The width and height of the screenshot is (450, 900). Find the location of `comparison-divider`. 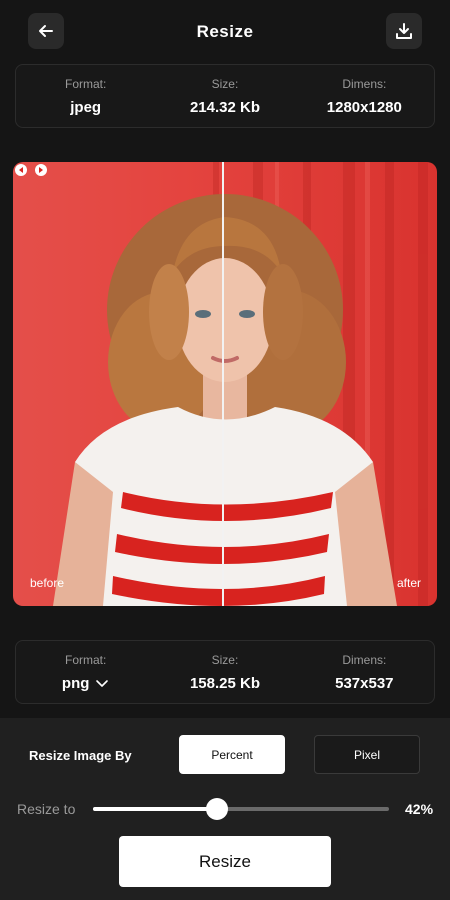

comparison-divider is located at coordinates (223, 384).